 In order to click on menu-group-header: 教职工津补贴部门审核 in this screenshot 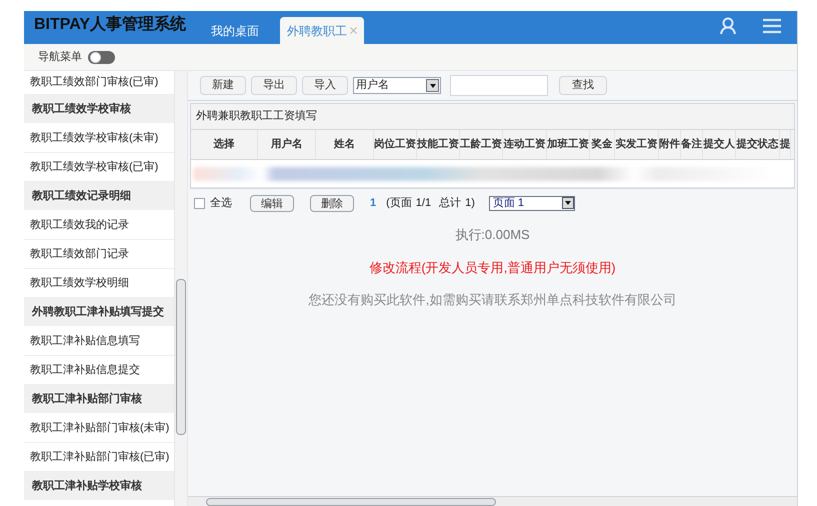, I will do `click(99, 399)`.